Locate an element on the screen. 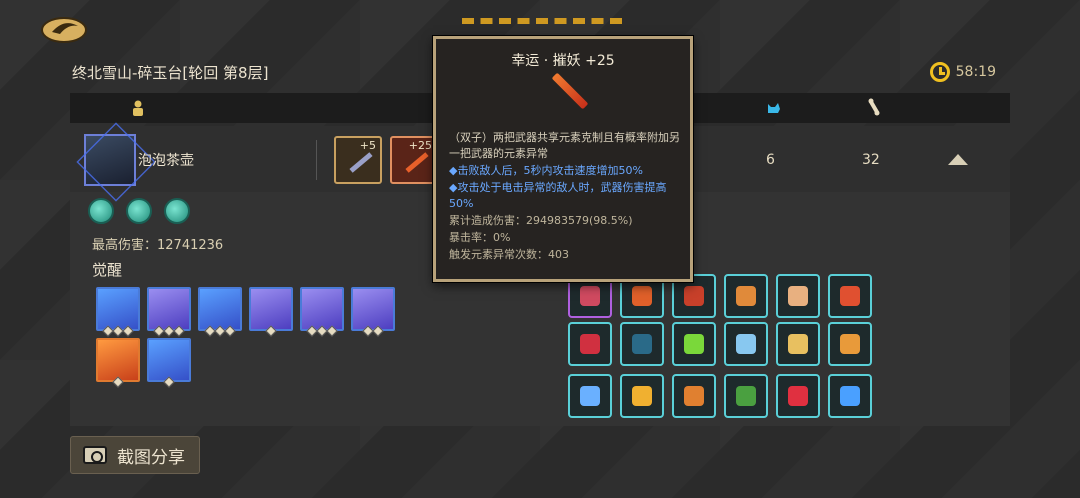  person-icon is located at coordinates (138, 108).